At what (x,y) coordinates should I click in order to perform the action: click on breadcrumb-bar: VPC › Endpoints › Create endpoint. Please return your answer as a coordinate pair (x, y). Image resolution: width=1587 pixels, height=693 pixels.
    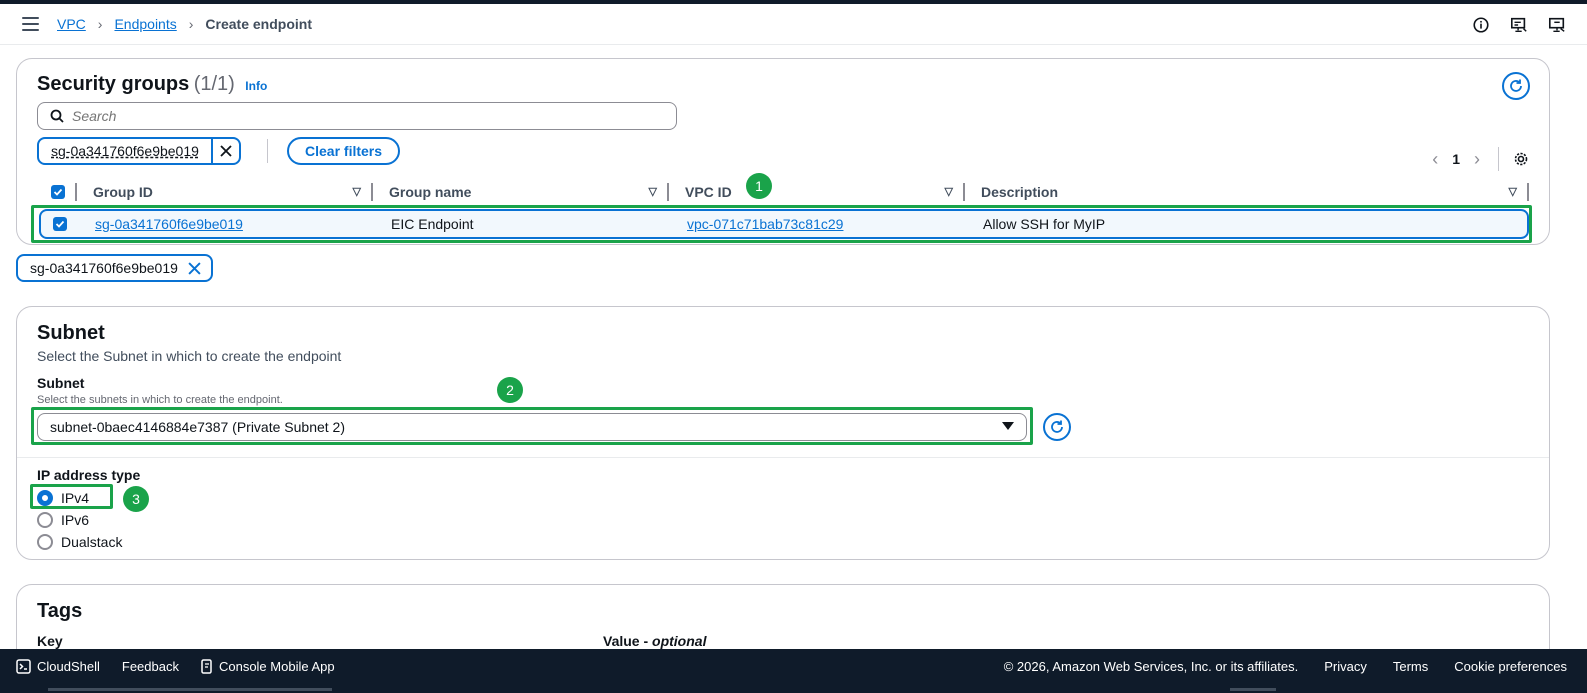
    Looking at the image, I should click on (793, 24).